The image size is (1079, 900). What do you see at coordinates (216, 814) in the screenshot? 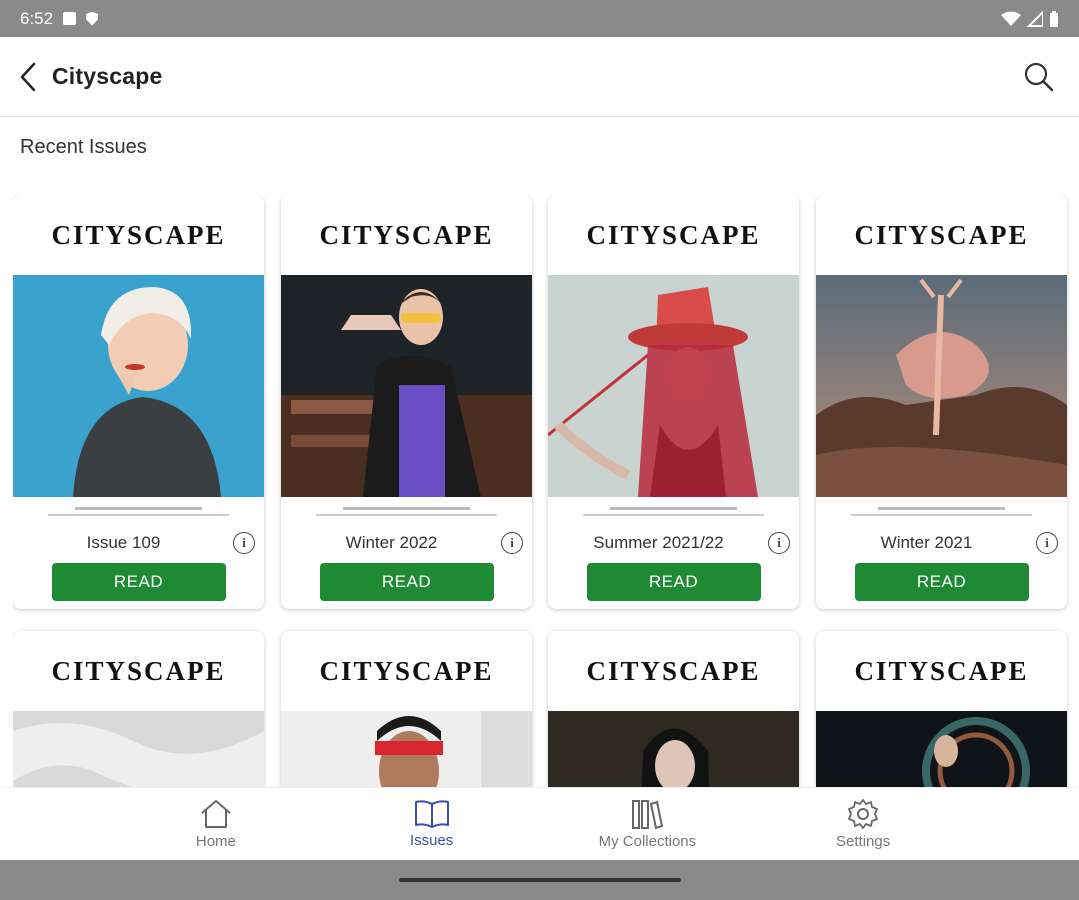
I see `home-icon` at bounding box center [216, 814].